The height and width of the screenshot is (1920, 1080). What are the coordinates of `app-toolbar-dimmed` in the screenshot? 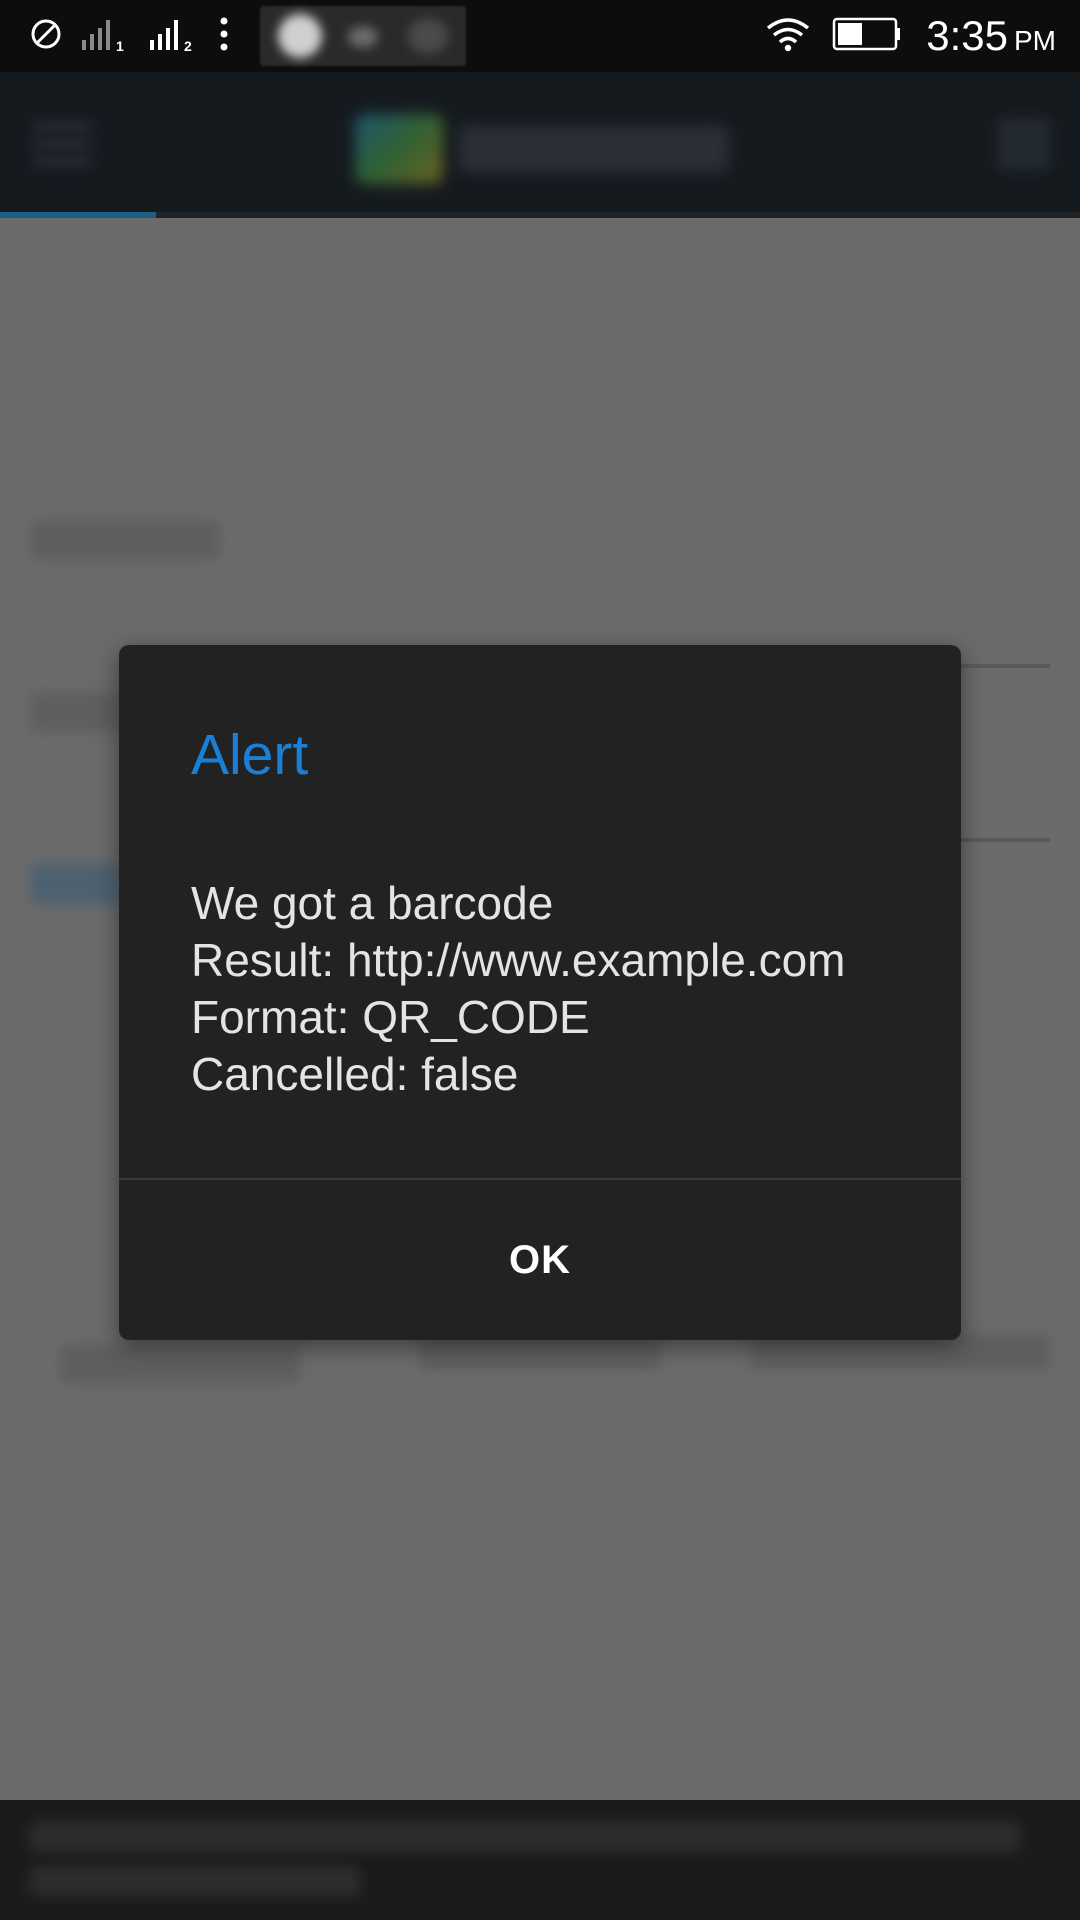 It's located at (540, 142).